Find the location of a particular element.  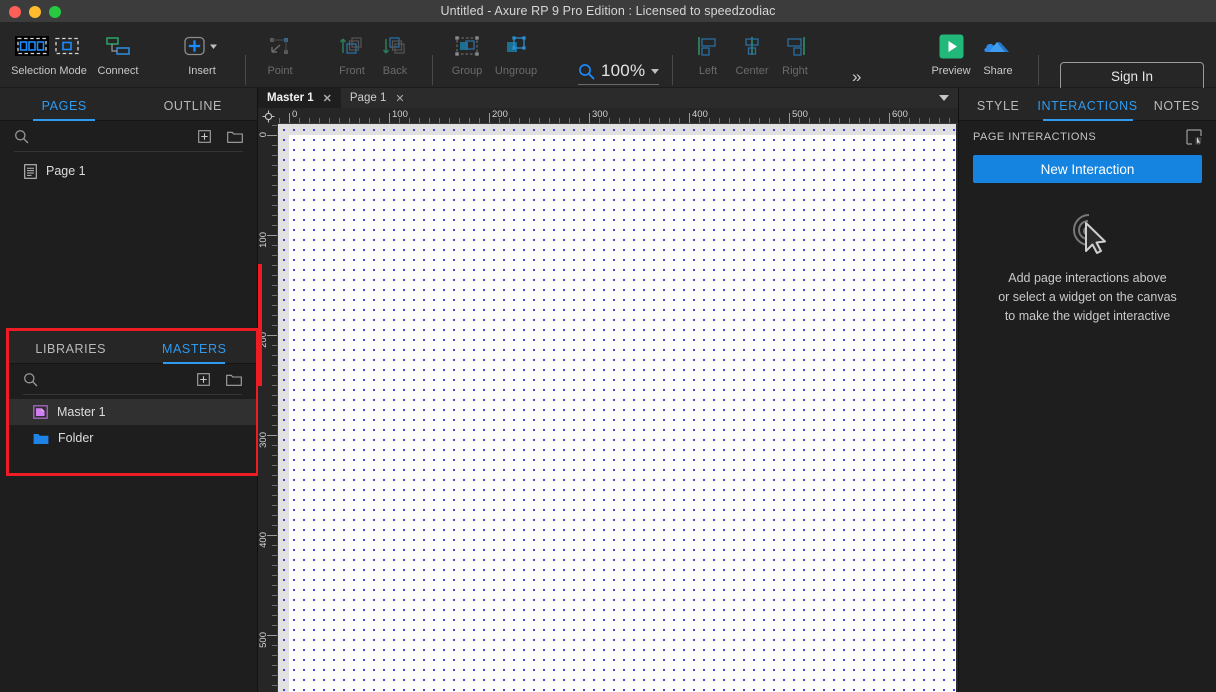

connect-icon is located at coordinates (118, 46).